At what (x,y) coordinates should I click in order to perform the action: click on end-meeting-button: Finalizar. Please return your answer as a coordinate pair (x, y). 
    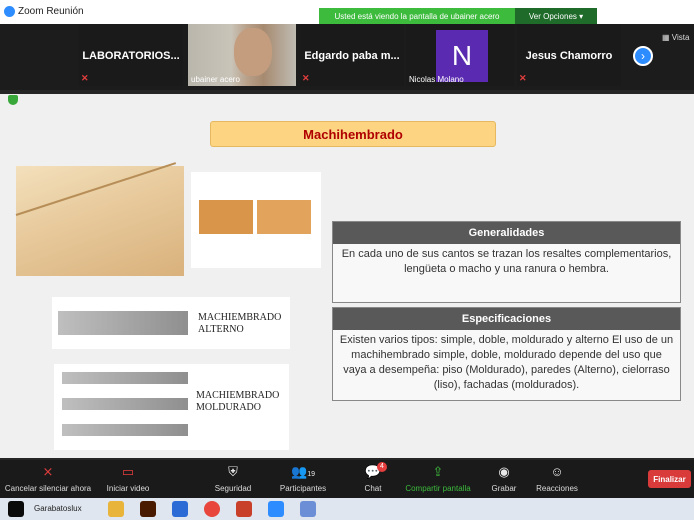
    Looking at the image, I should click on (669, 479).